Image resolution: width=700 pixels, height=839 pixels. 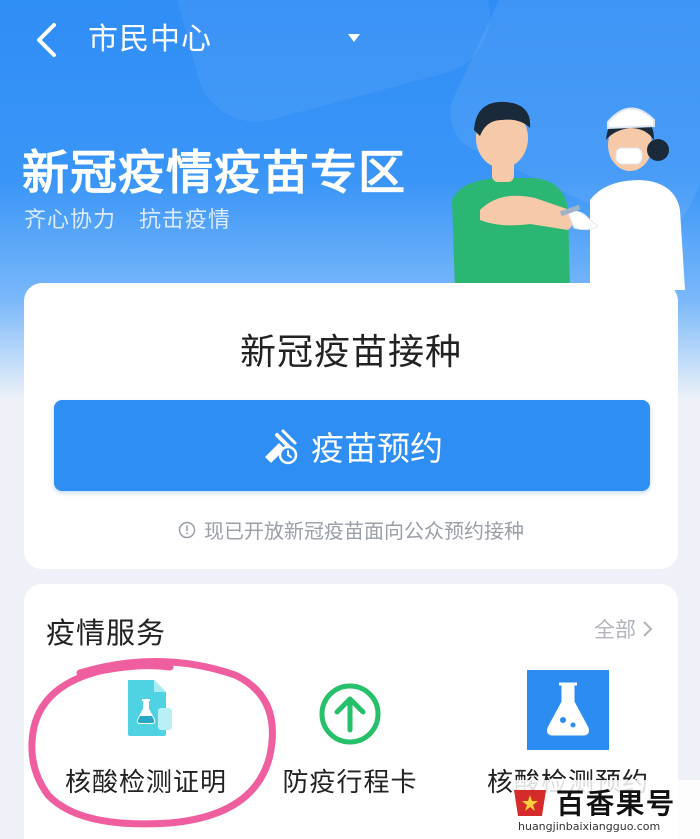 What do you see at coordinates (364, 531) in the screenshot?
I see `vaccine-notice-text: 现已开放新冠疫苗面向公众预约接种` at bounding box center [364, 531].